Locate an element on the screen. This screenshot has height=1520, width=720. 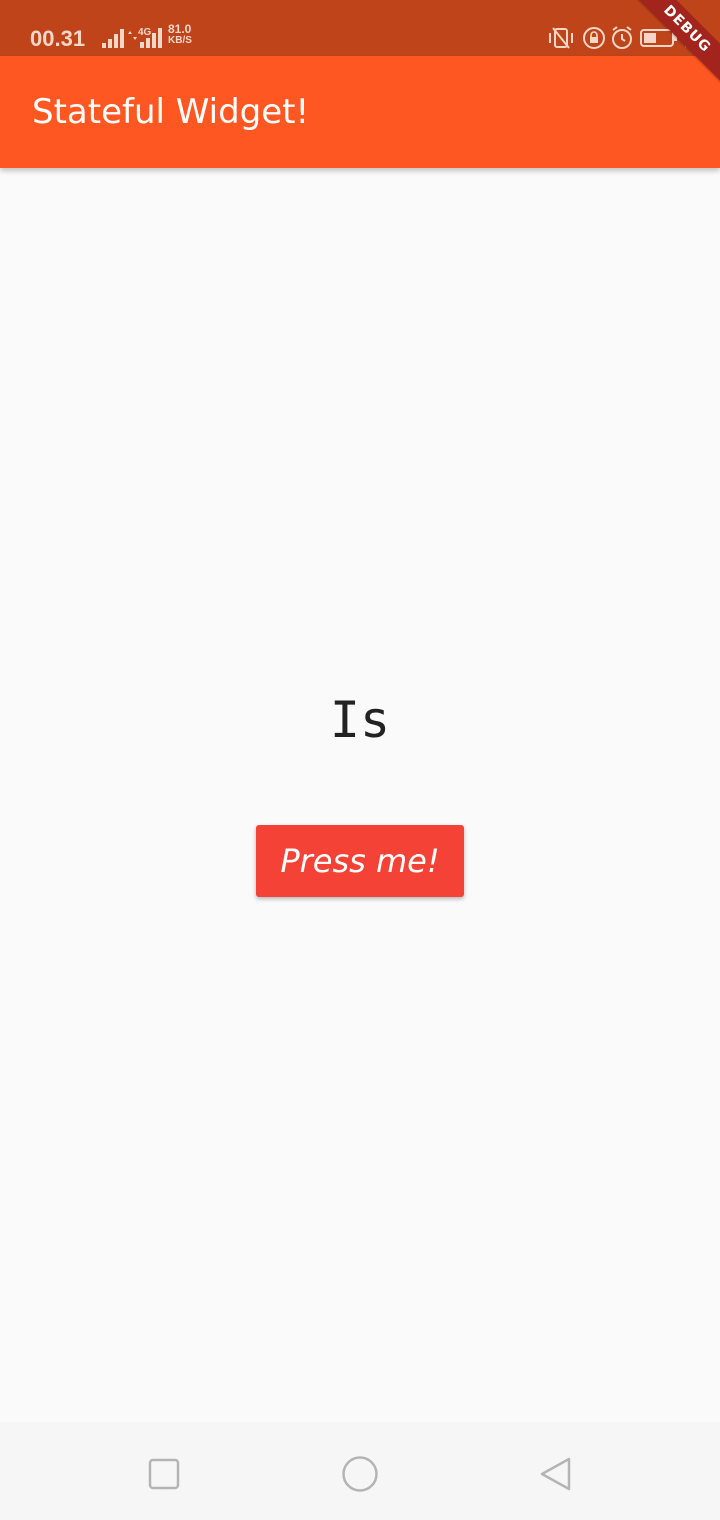
speed-value: 81.0 is located at coordinates (180, 29).